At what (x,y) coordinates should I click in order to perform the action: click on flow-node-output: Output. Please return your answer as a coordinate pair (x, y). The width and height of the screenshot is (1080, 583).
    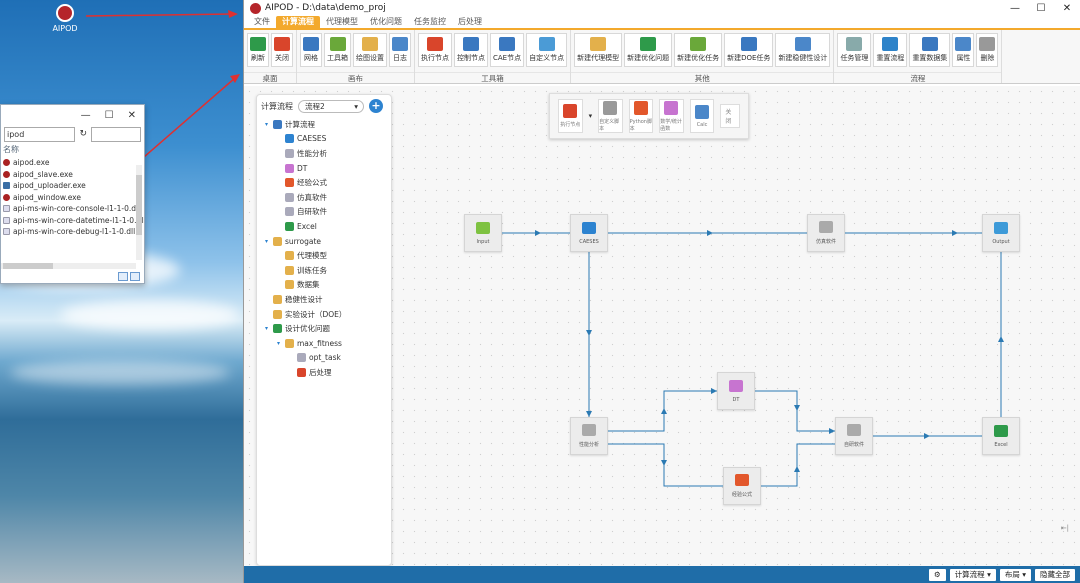
    Looking at the image, I should click on (1001, 233).